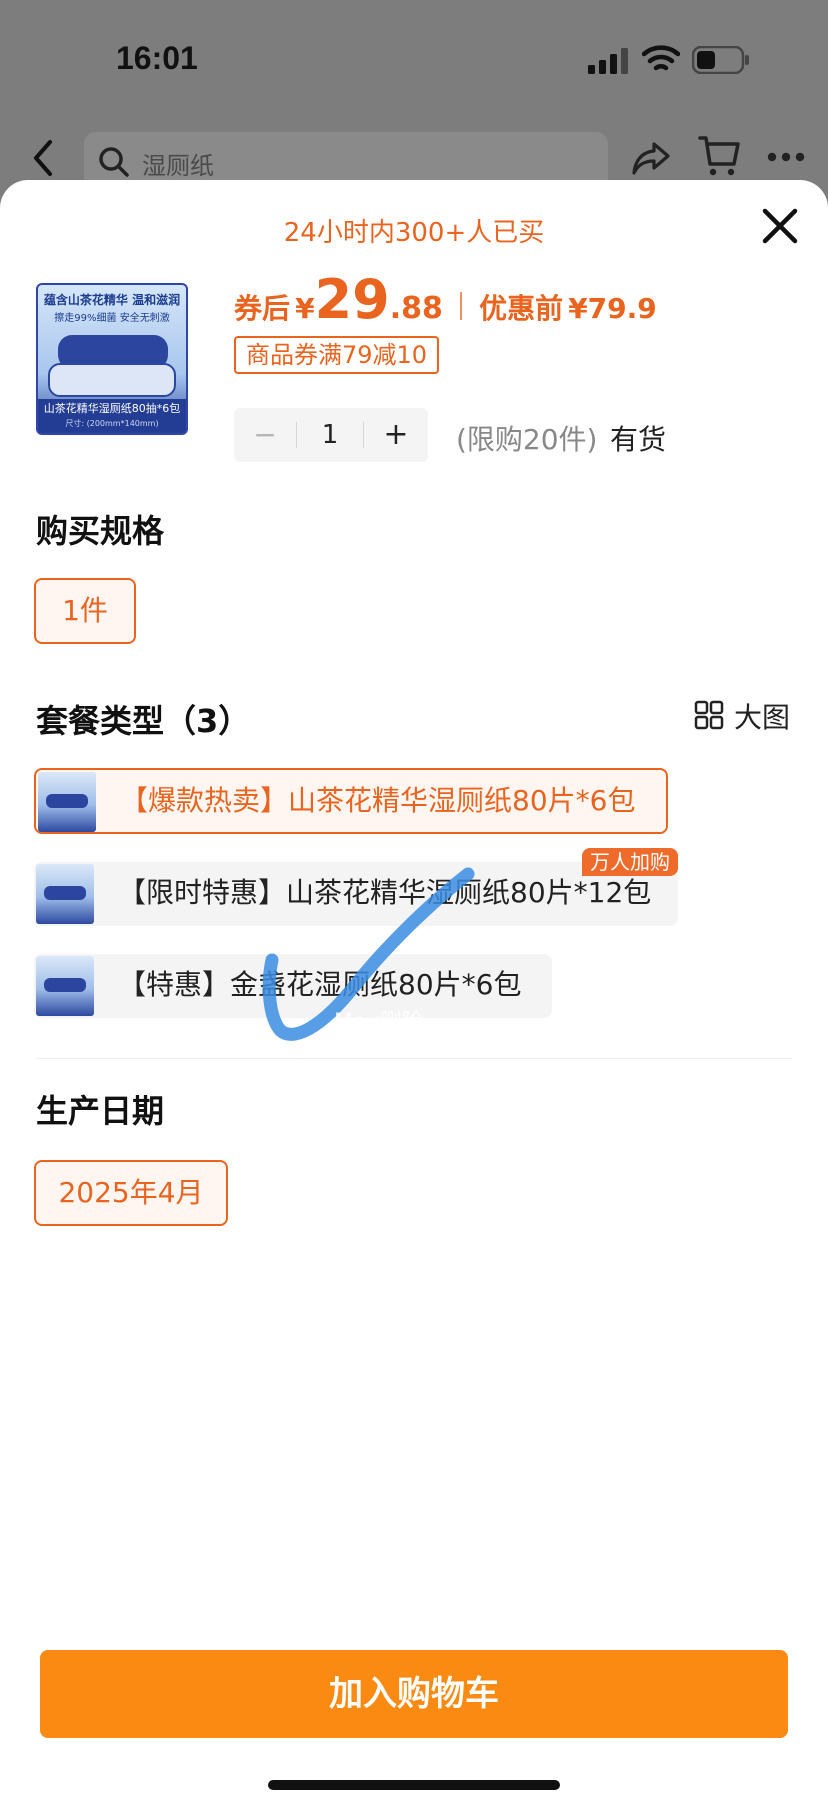  What do you see at coordinates (320, 984) in the screenshot?
I see `package-label: 【特惠】金盏花湿厕纸80片*6包` at bounding box center [320, 984].